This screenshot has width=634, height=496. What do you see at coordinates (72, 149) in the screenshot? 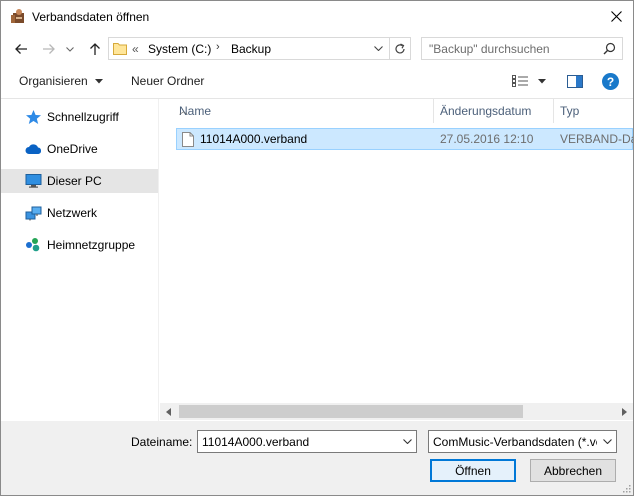
I see `sidebar-item-label: OneDrive` at bounding box center [72, 149].